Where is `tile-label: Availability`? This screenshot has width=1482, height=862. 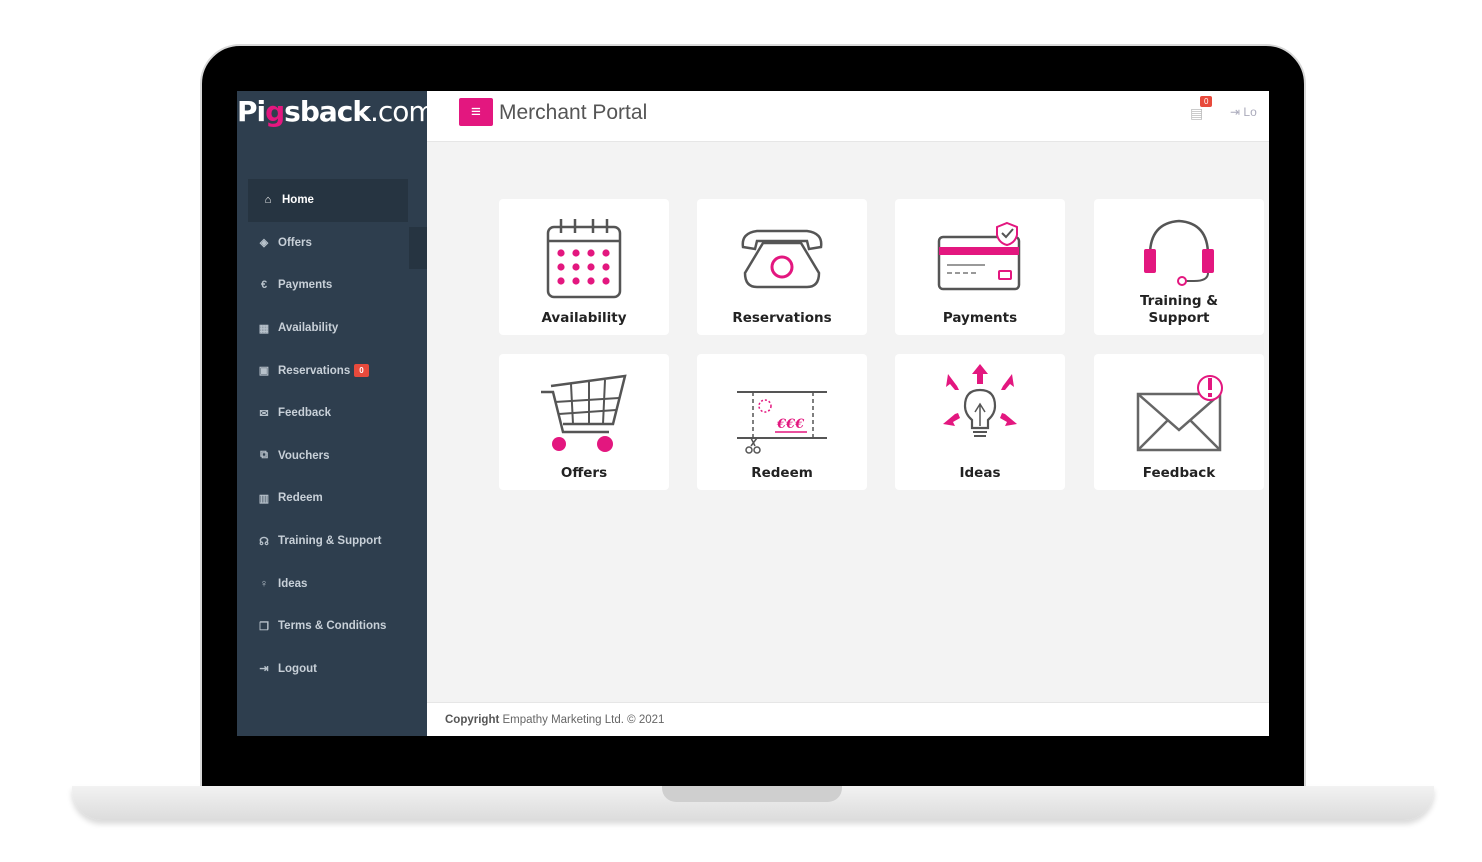
tile-label: Availability is located at coordinates (584, 318).